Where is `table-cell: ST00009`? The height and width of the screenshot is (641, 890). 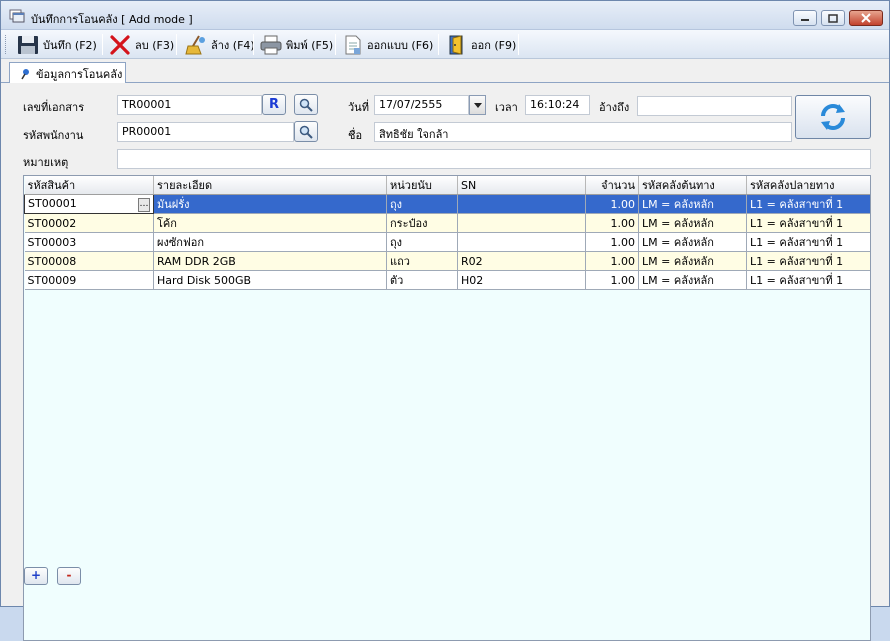 table-cell: ST00009 is located at coordinates (89, 280).